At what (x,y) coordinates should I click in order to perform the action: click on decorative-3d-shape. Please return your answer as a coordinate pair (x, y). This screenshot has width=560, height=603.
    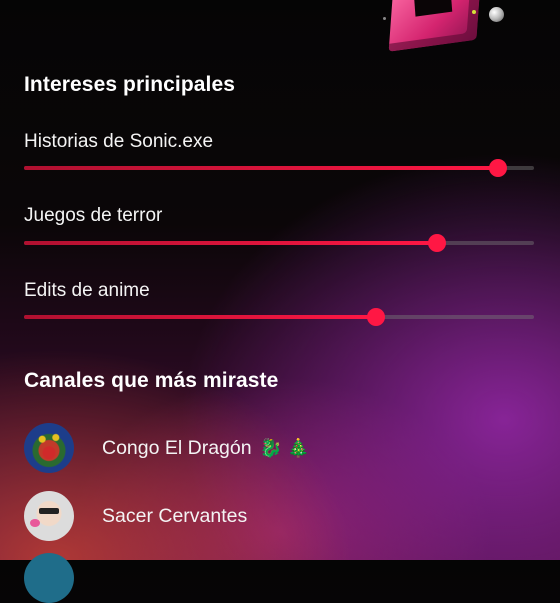
    Looking at the image, I should click on (435, 26).